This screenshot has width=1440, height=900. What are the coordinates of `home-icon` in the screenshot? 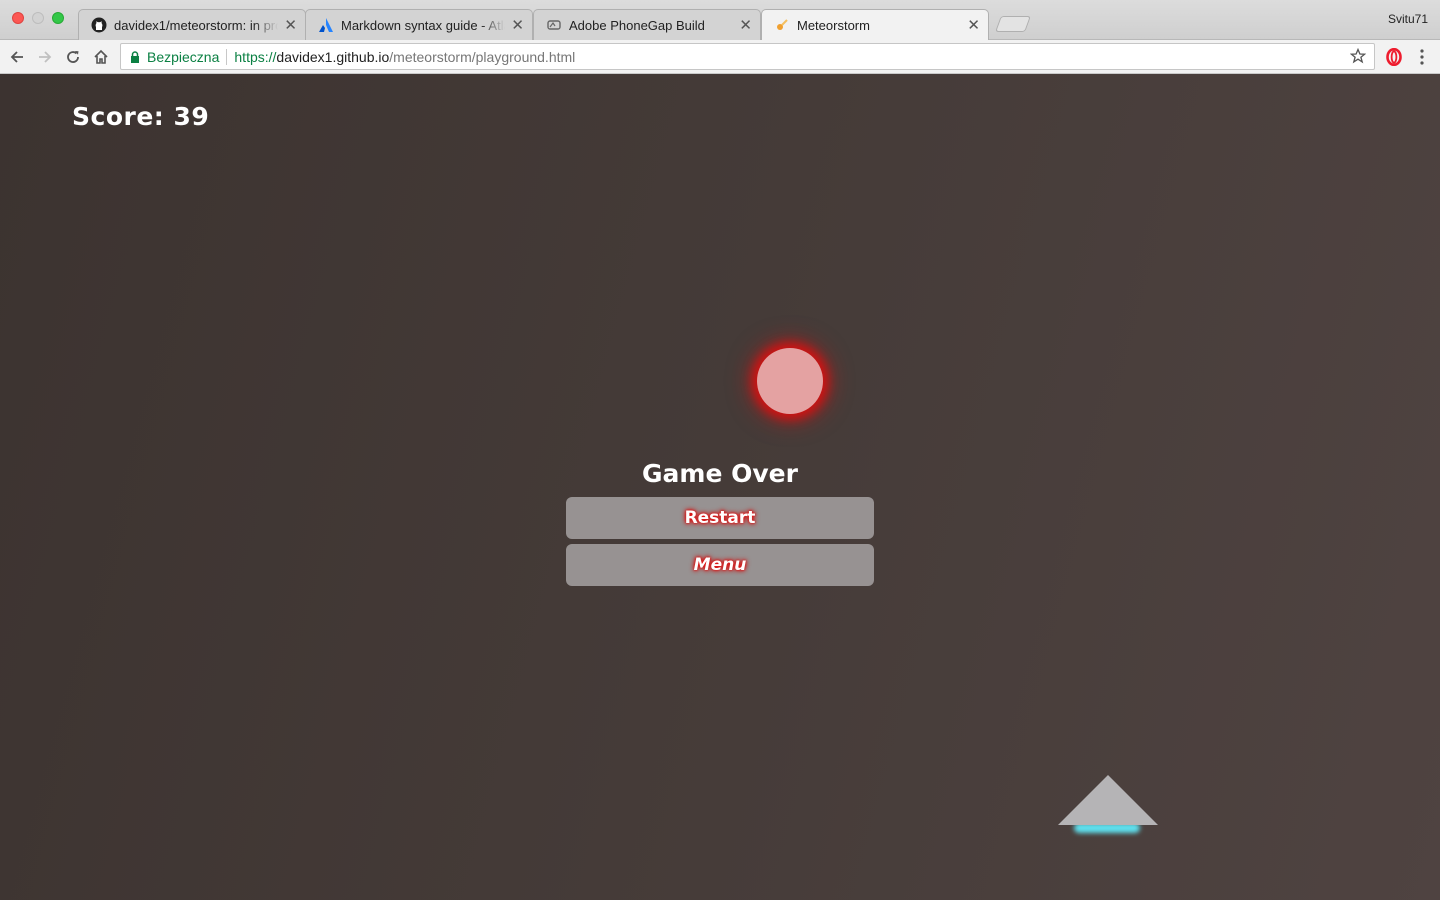 It's located at (101, 56).